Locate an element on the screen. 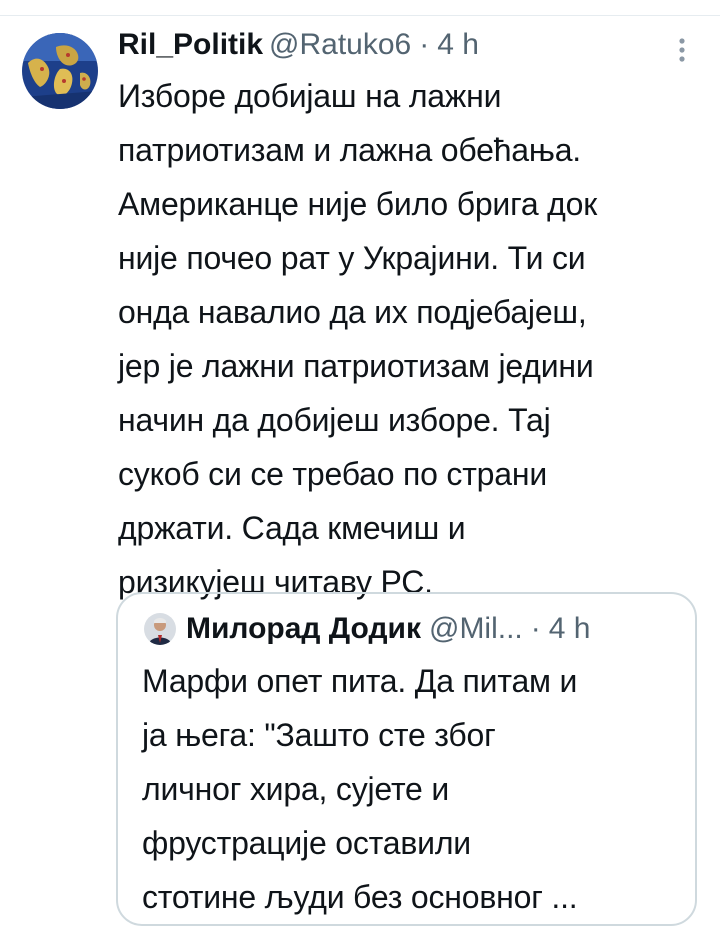 This screenshot has width=720, height=933. author-name: Ril_Politik is located at coordinates (190, 45).